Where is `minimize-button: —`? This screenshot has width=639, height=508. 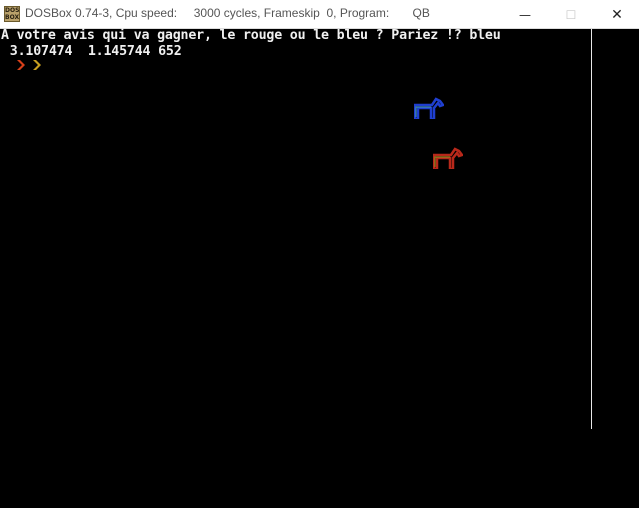
minimize-button: — is located at coordinates (525, 14).